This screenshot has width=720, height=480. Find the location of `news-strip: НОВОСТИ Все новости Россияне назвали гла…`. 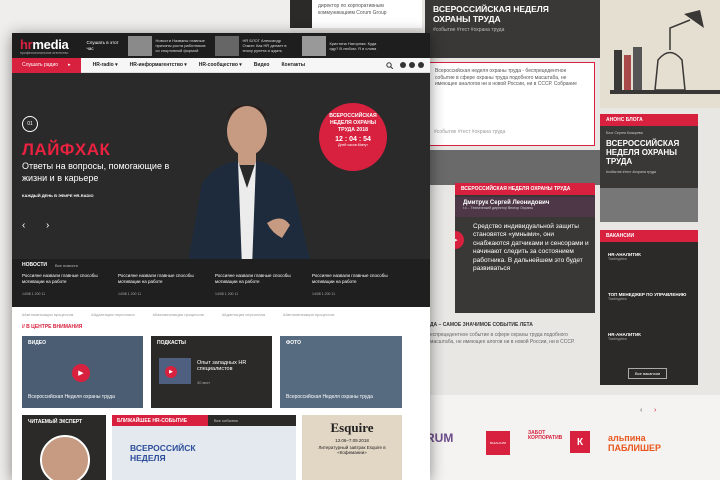

news-strip: НОВОСТИ Все новости Россияне назвали гла… is located at coordinates (221, 283).